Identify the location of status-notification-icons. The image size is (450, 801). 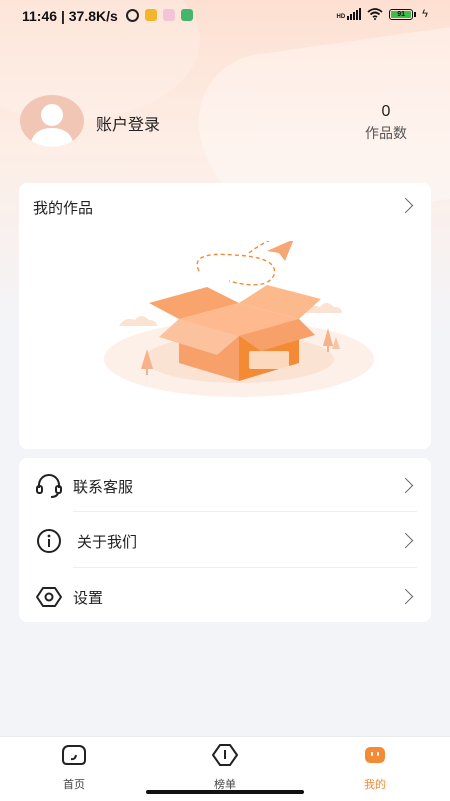
(159, 15).